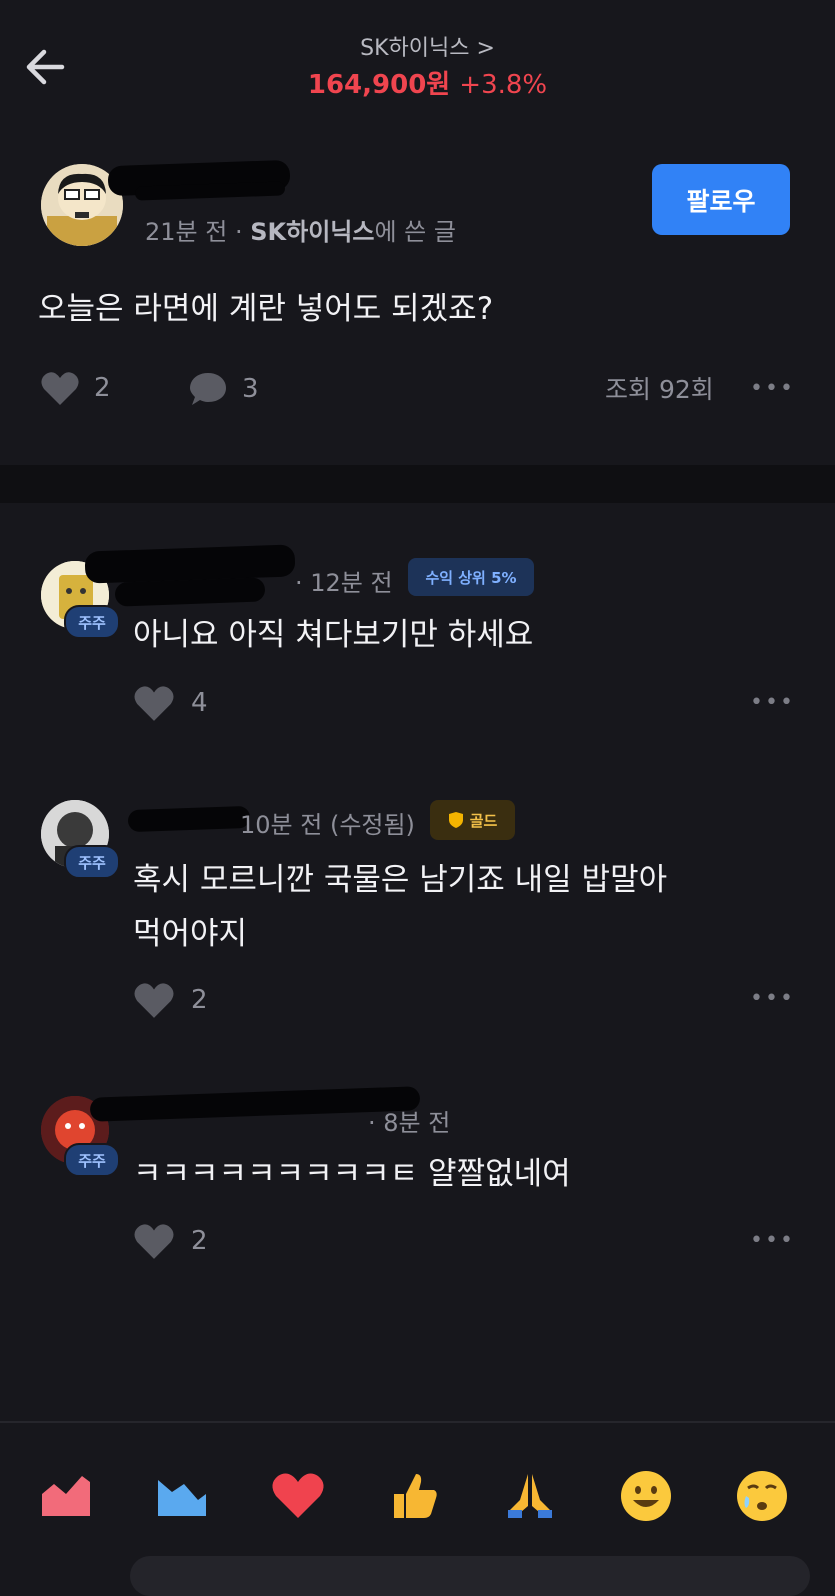  What do you see at coordinates (312, 232) in the screenshot?
I see `community-link: SK하이닉스` at bounding box center [312, 232].